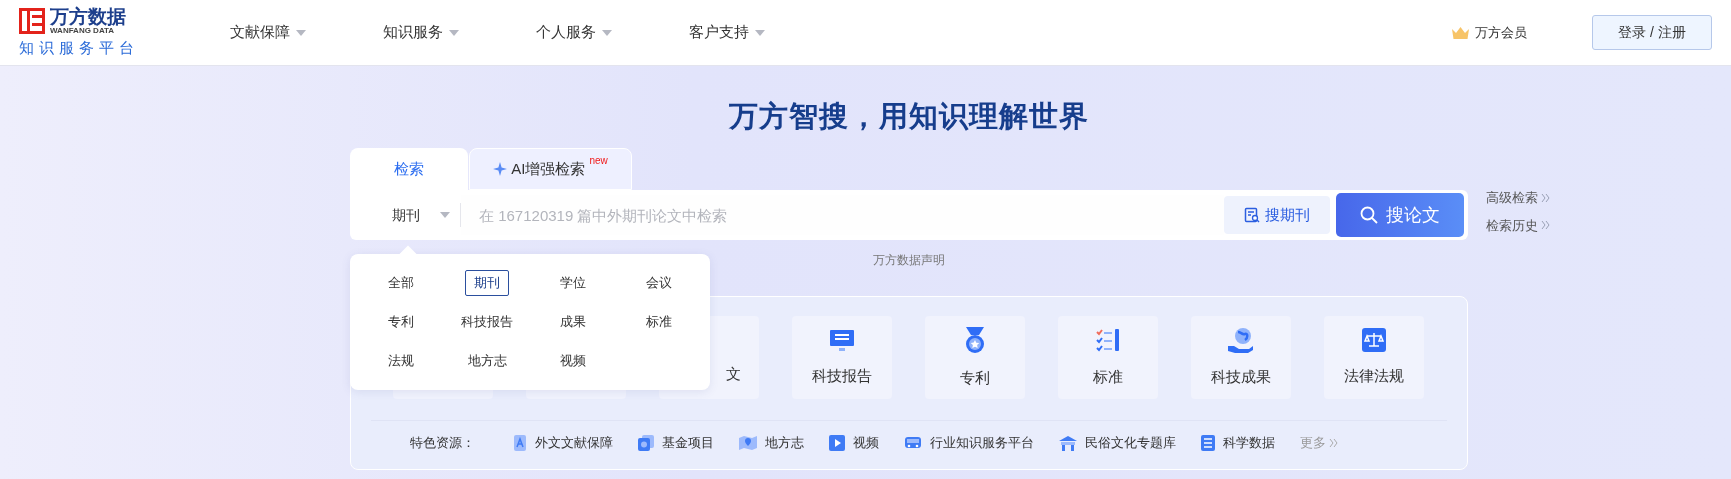 This screenshot has width=1731, height=479. What do you see at coordinates (83, 30) in the screenshot?
I see `logo-latin: WANFANG DATA` at bounding box center [83, 30].